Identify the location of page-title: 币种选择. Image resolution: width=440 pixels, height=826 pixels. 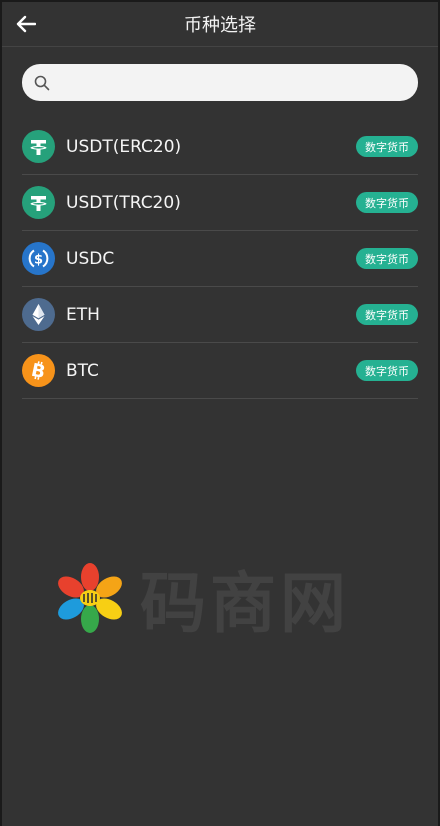
(220, 25).